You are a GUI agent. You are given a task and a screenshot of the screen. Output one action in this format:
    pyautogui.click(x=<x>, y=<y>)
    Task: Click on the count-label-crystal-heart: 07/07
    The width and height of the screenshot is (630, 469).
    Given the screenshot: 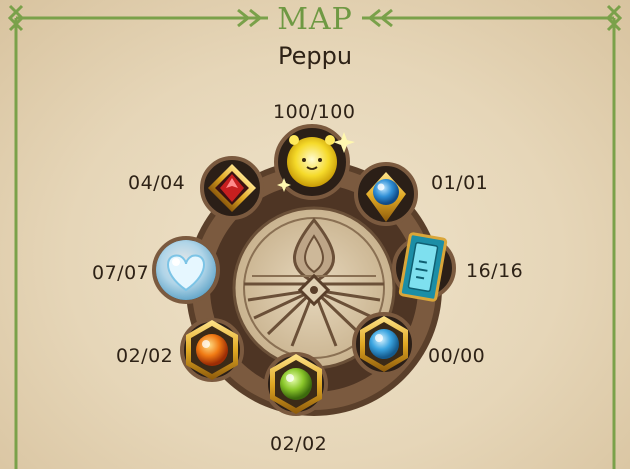 What is the action you would take?
    pyautogui.click(x=121, y=273)
    